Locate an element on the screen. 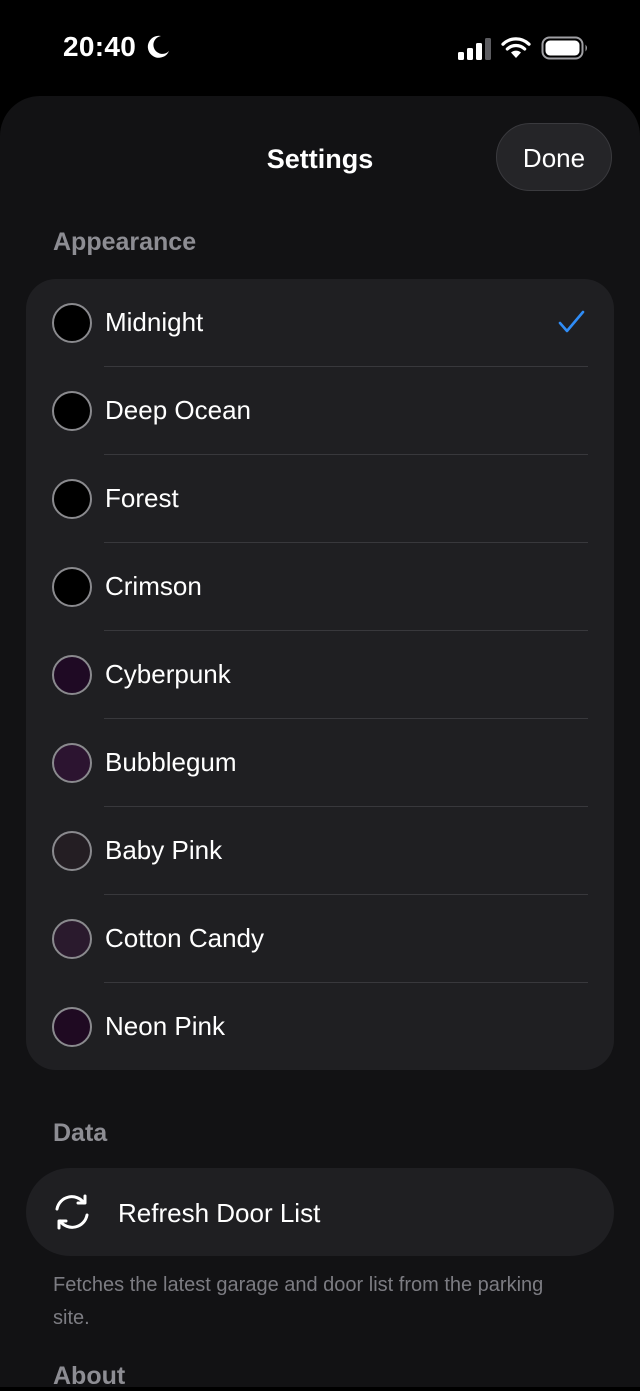 Image resolution: width=640 pixels, height=1391 pixels. theme-option-cotton-candy: Cotton Candy is located at coordinates (320, 939).